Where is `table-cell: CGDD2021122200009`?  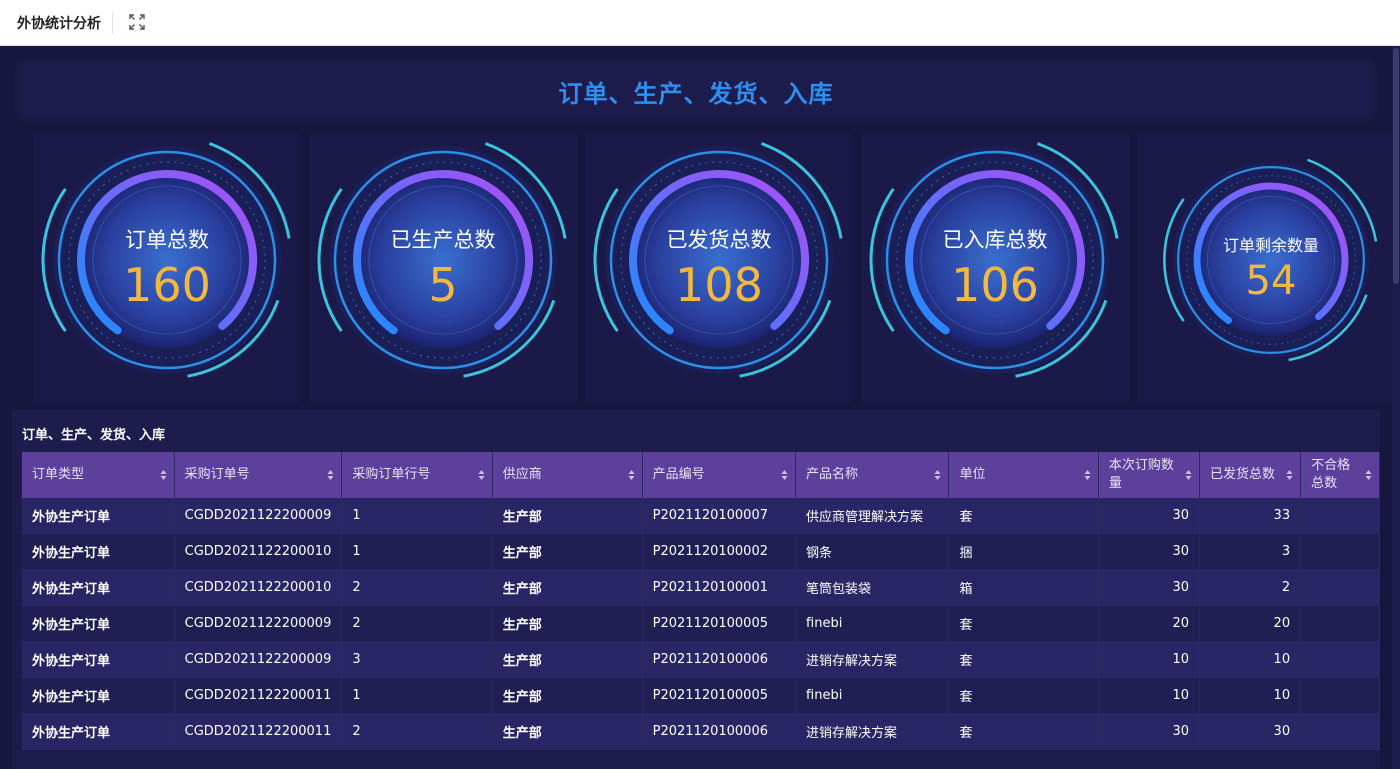
table-cell: CGDD2021122200009 is located at coordinates (258, 659).